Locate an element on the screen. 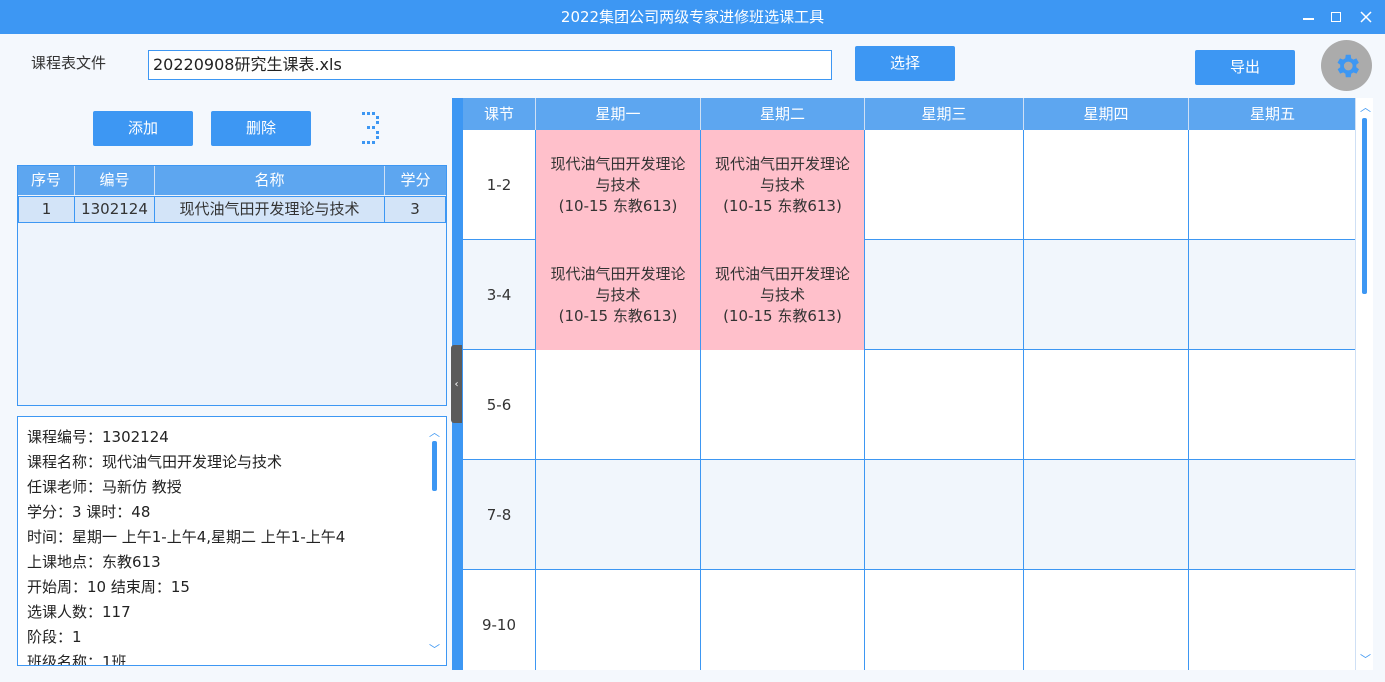  minimize-button is located at coordinates (1308, 17).